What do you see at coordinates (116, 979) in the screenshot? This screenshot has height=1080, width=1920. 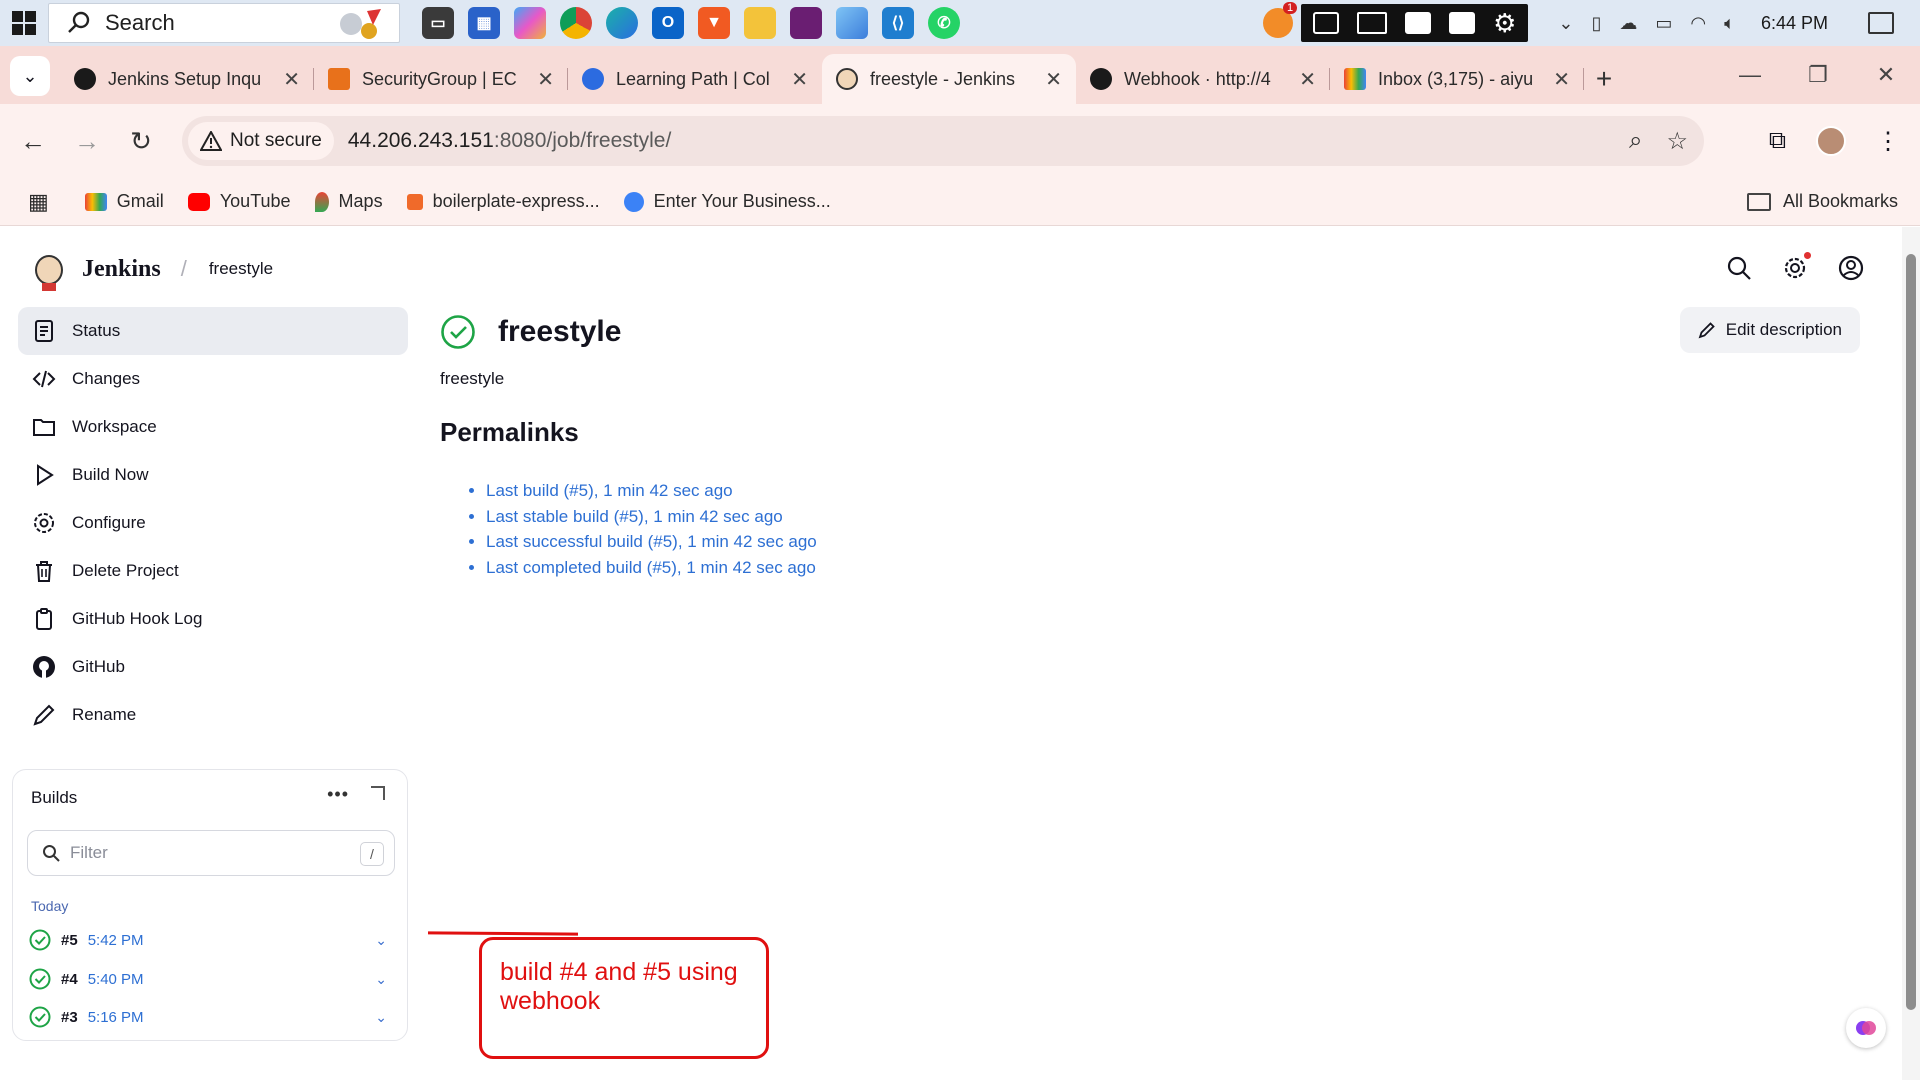 I see `build-time: 5:40 PM` at bounding box center [116, 979].